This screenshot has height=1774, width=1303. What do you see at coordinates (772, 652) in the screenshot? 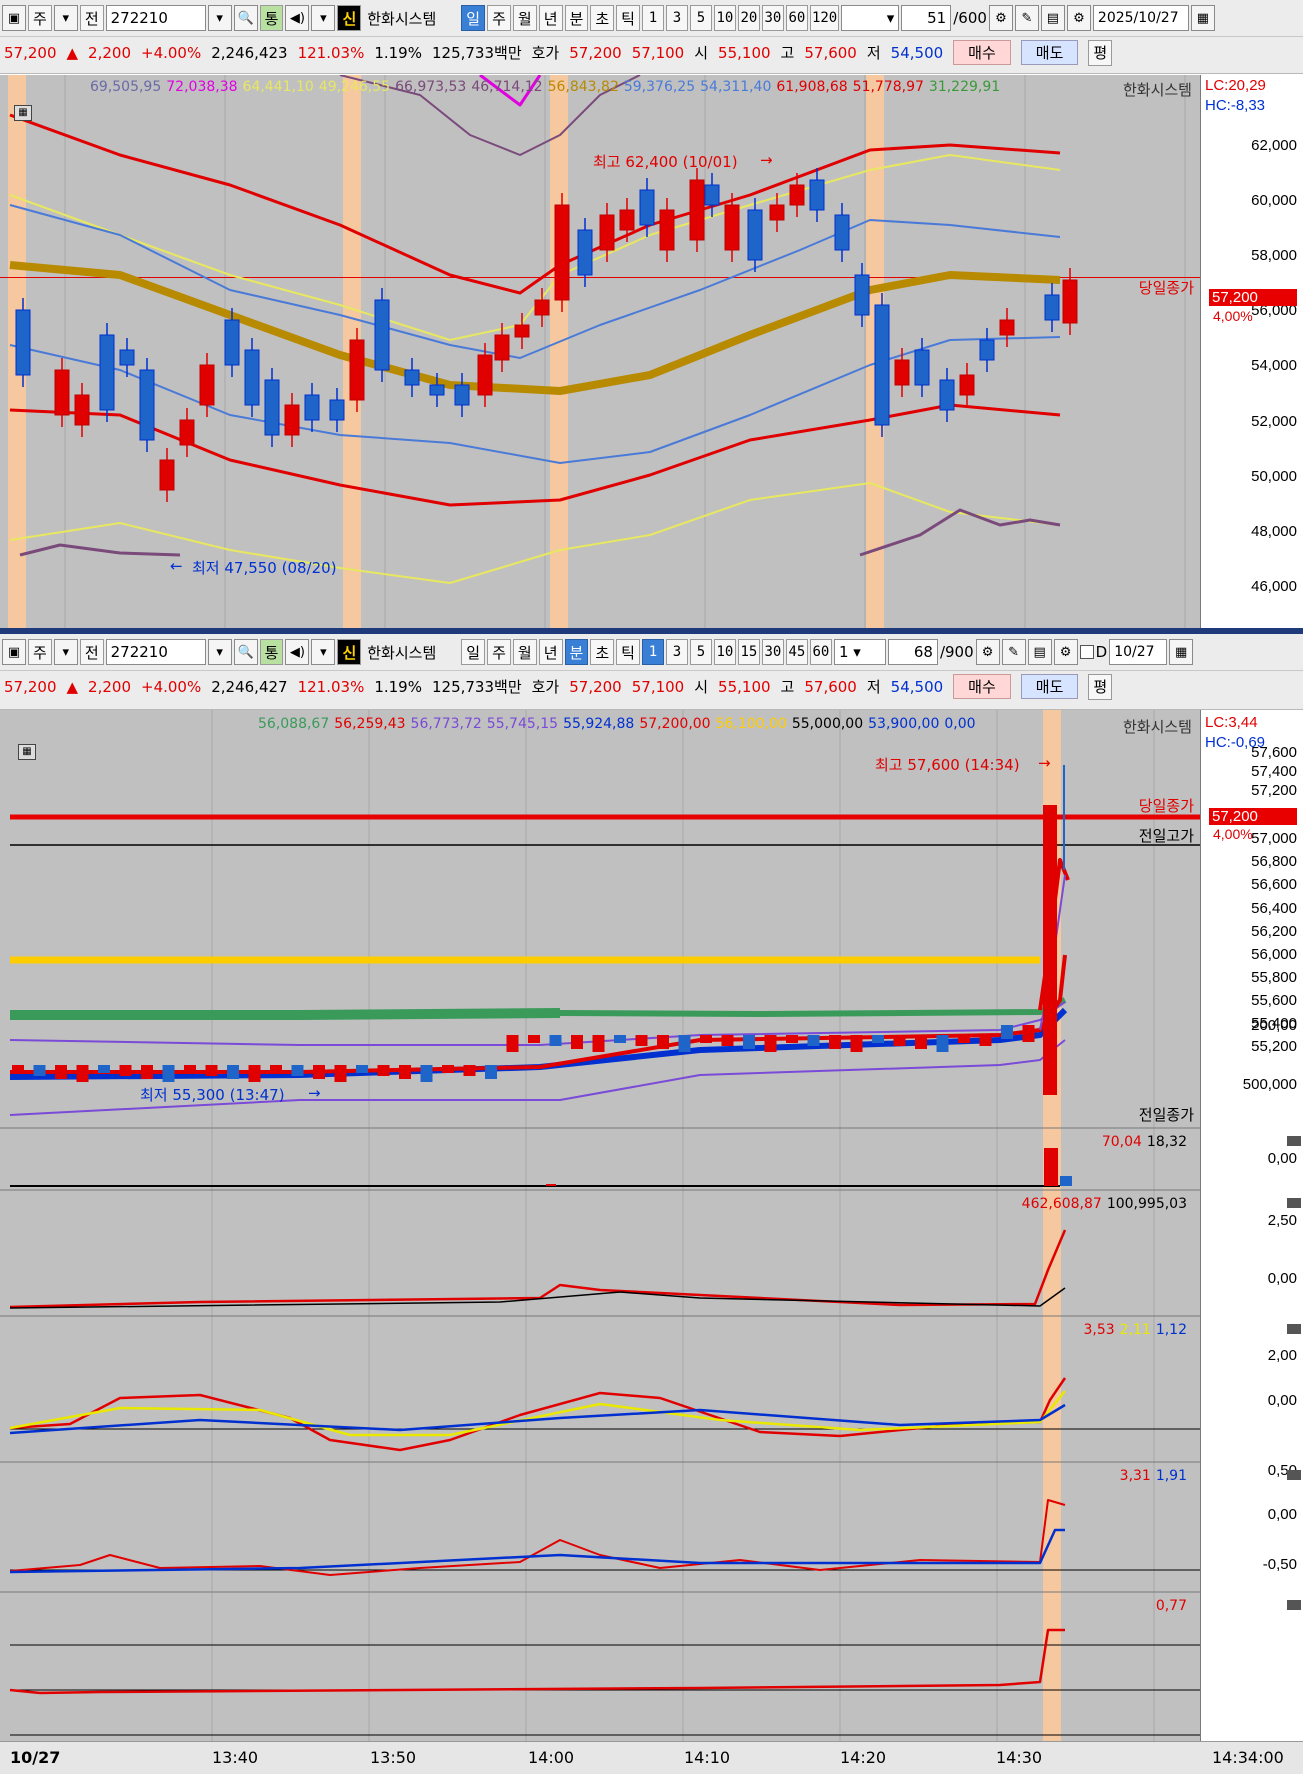
I see `bottom-min-30: 30` at bounding box center [772, 652].